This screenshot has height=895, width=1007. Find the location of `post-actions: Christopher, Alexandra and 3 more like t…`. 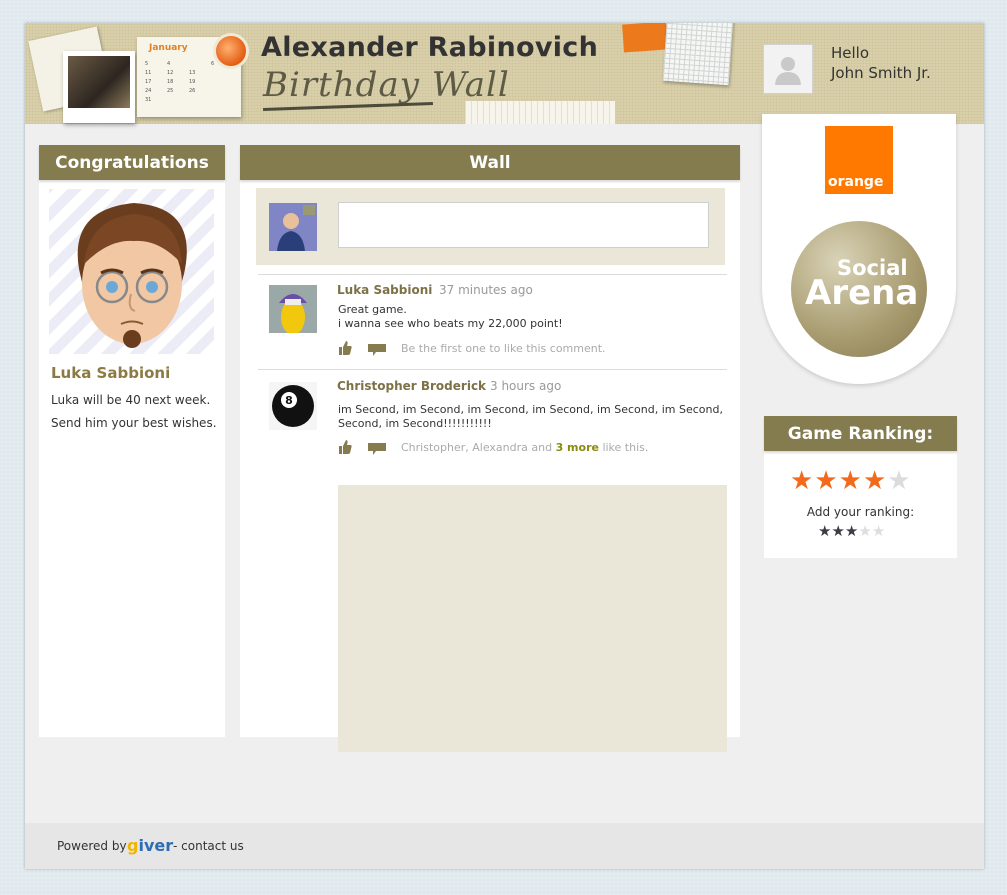

post-actions: Christopher, Alexandra and 3 more like t… is located at coordinates (530, 448).